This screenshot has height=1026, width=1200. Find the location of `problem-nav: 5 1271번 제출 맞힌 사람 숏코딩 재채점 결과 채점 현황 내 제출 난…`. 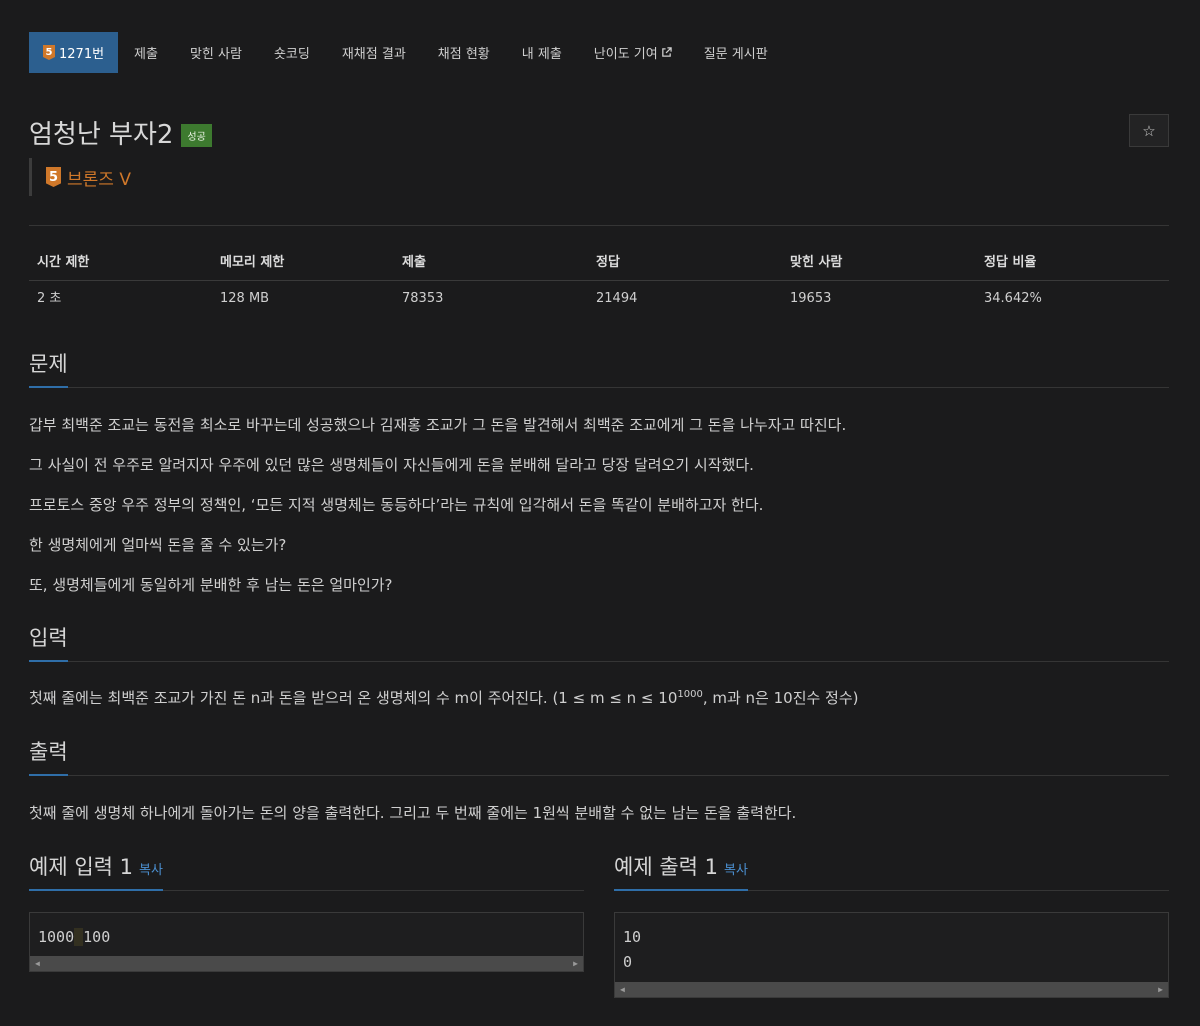

problem-nav: 5 1271번 제출 맞힌 사람 숏코딩 재채점 결과 채점 현황 내 제출 난… is located at coordinates (406, 52).